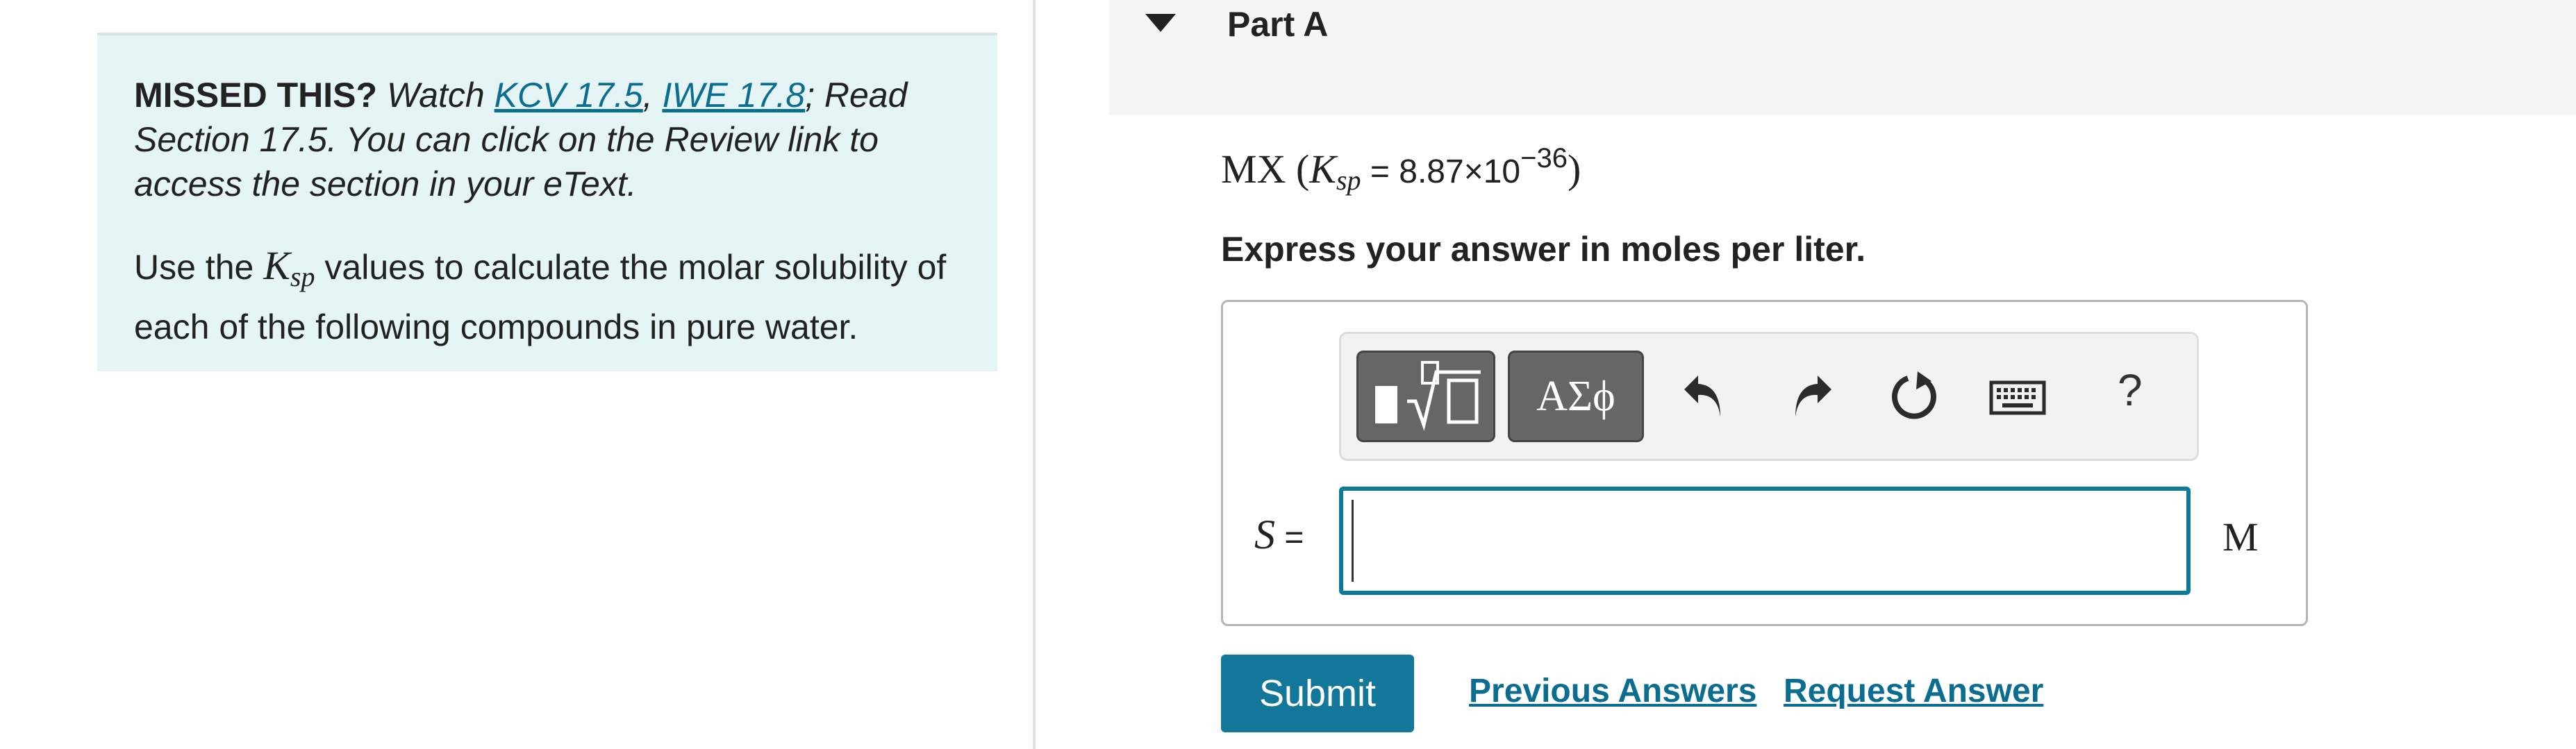 The width and height of the screenshot is (2576, 749). I want to click on answer-instruction: Express your answer in moles per liter., so click(1543, 249).